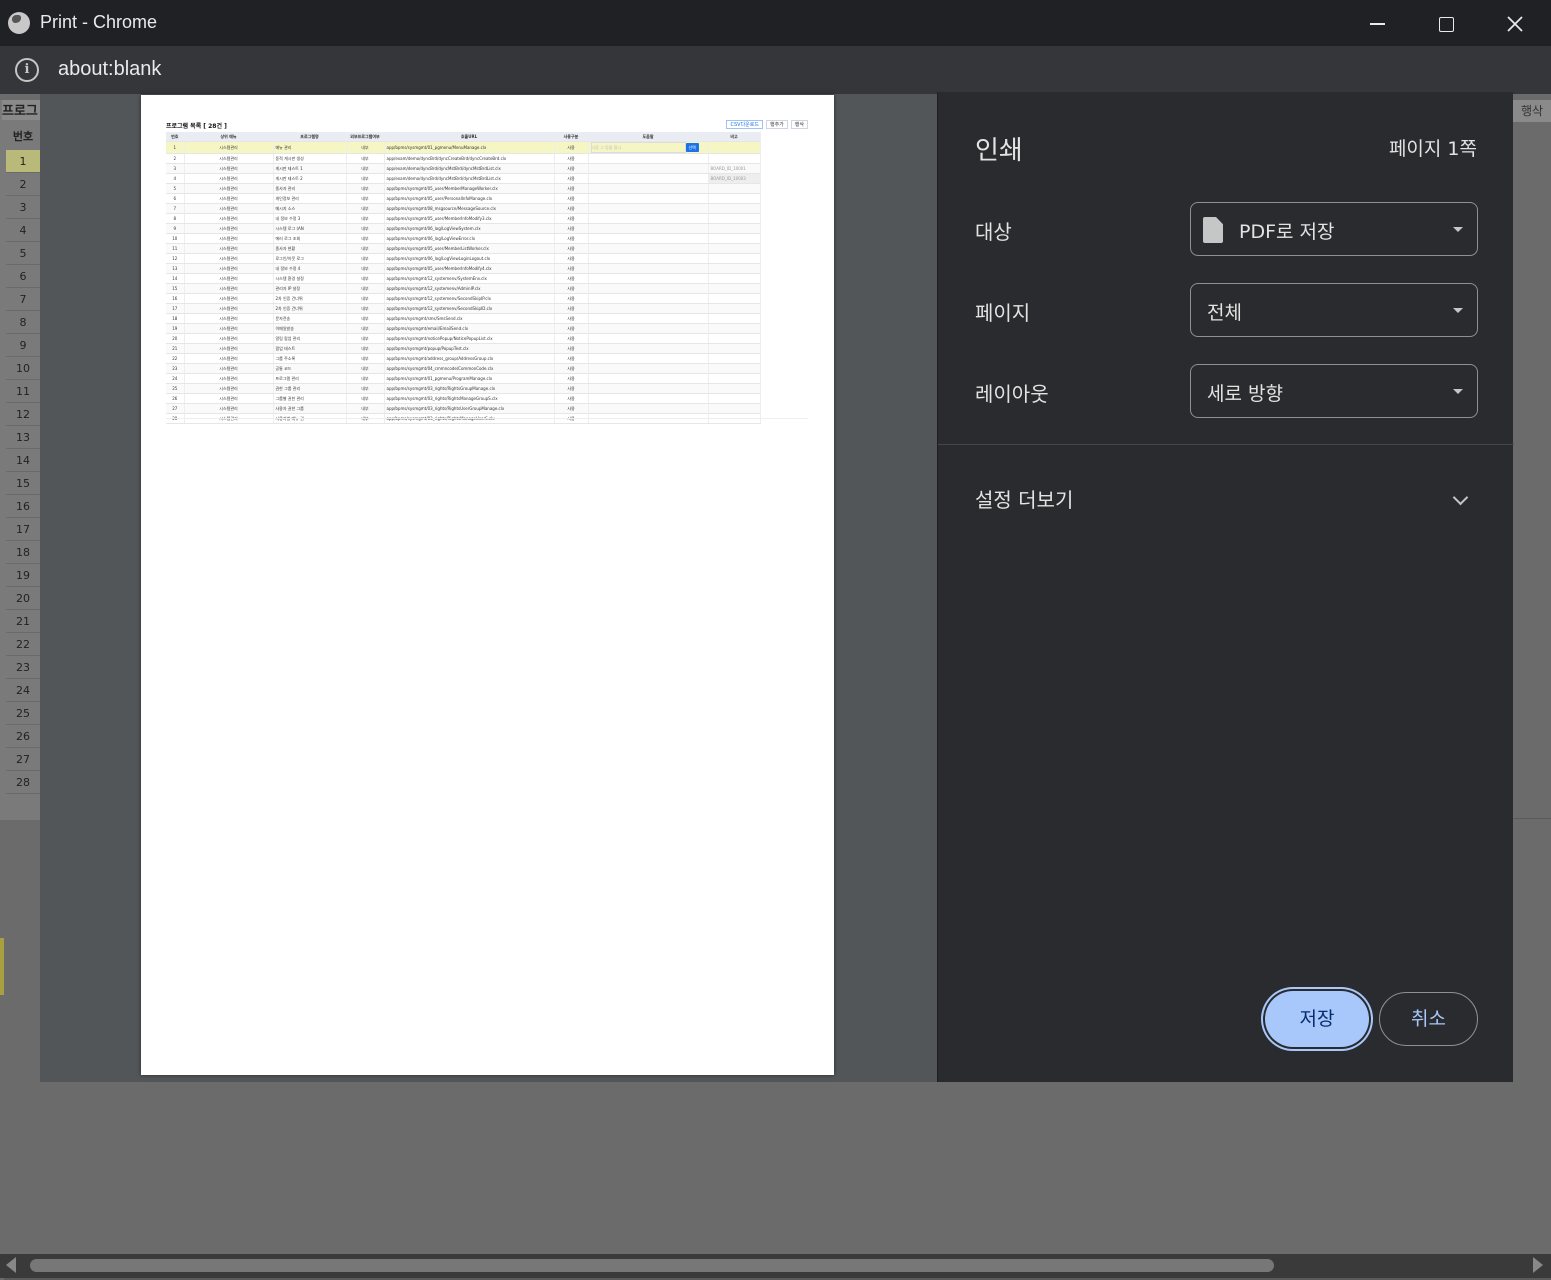 Image resolution: width=1551 pixels, height=1280 pixels. What do you see at coordinates (23, 575) in the screenshot?
I see `background-row-number: 19` at bounding box center [23, 575].